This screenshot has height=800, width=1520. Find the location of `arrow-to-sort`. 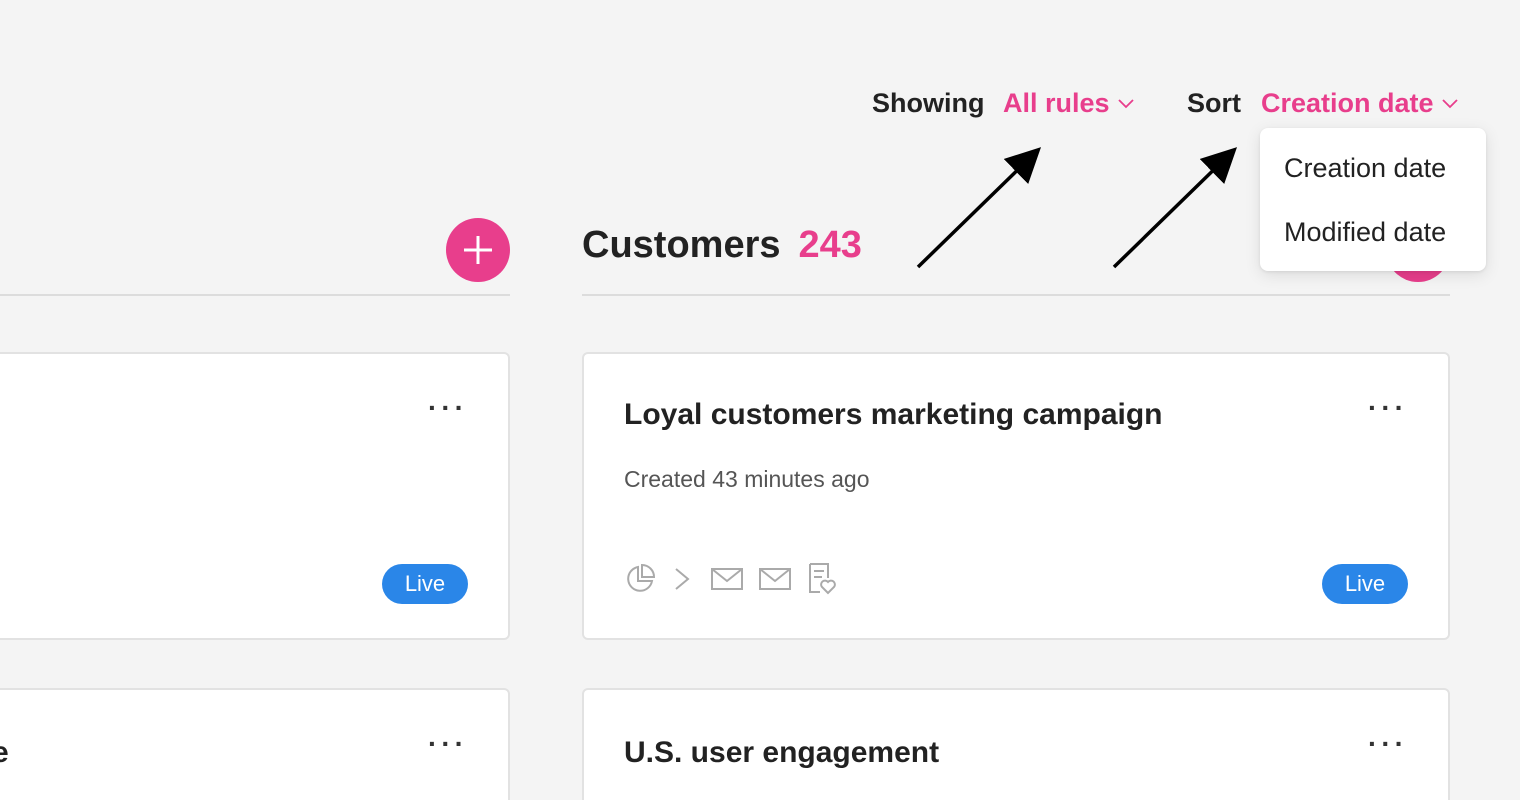

arrow-to-sort is located at coordinates (1175, 208).